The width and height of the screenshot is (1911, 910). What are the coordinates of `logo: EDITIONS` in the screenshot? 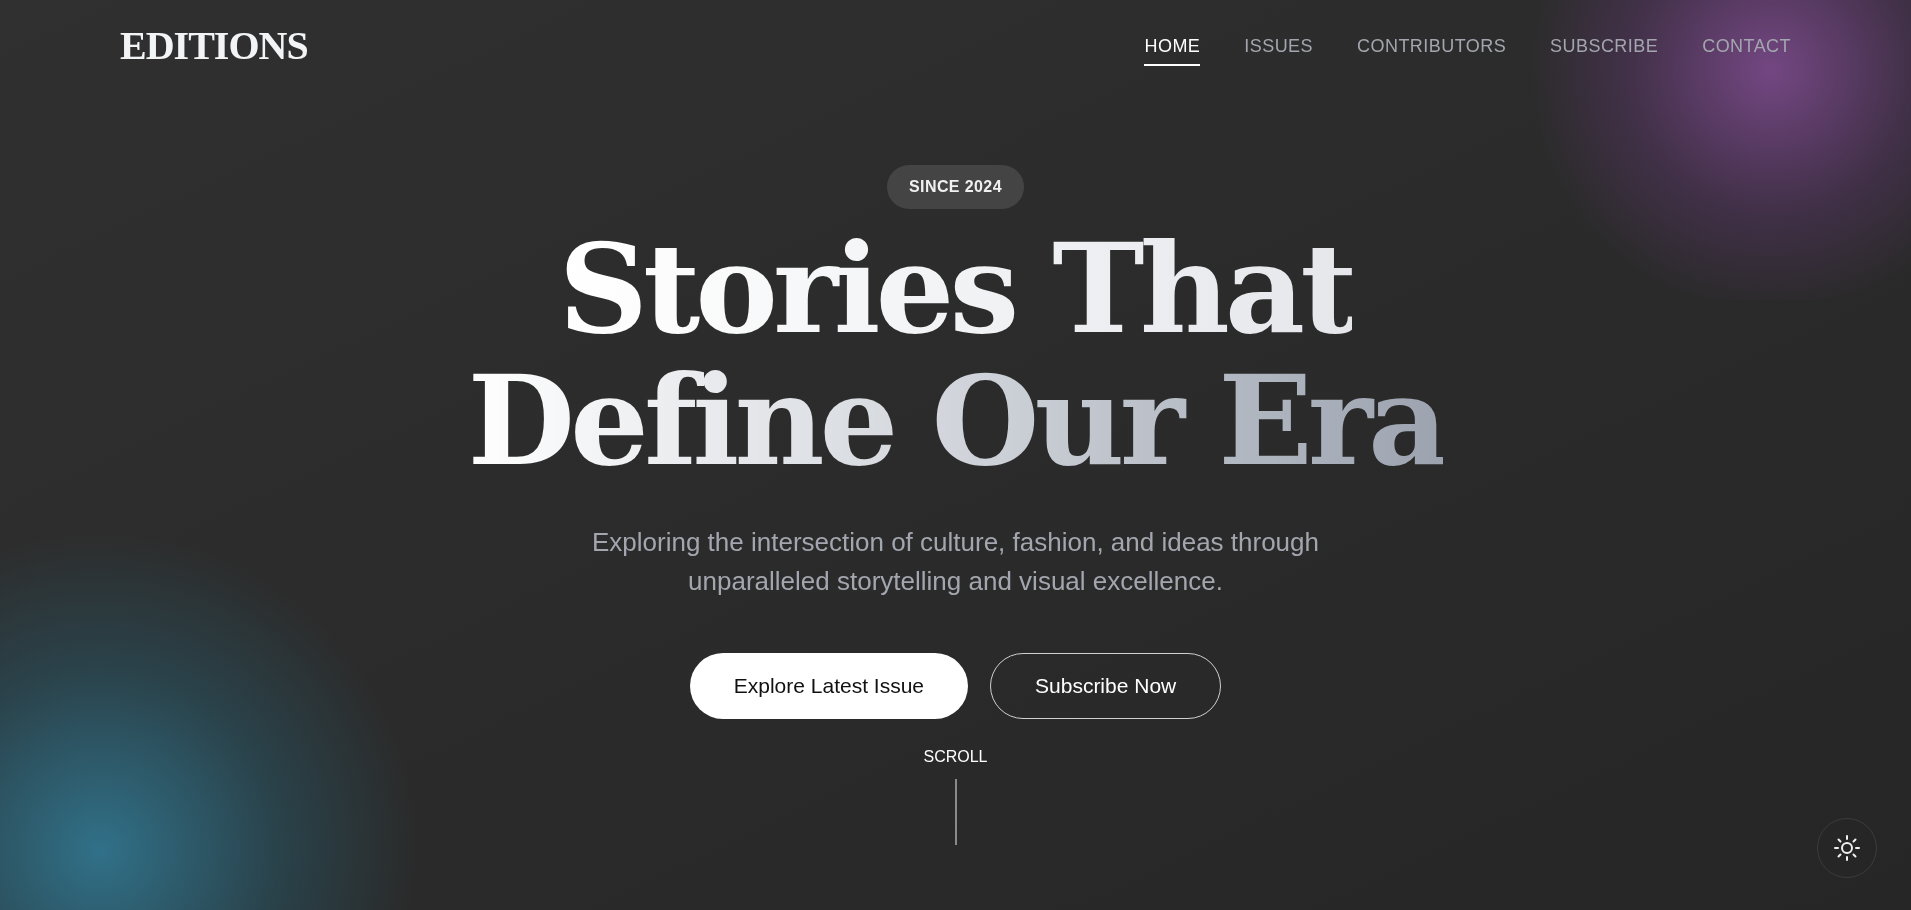 It's located at (214, 46).